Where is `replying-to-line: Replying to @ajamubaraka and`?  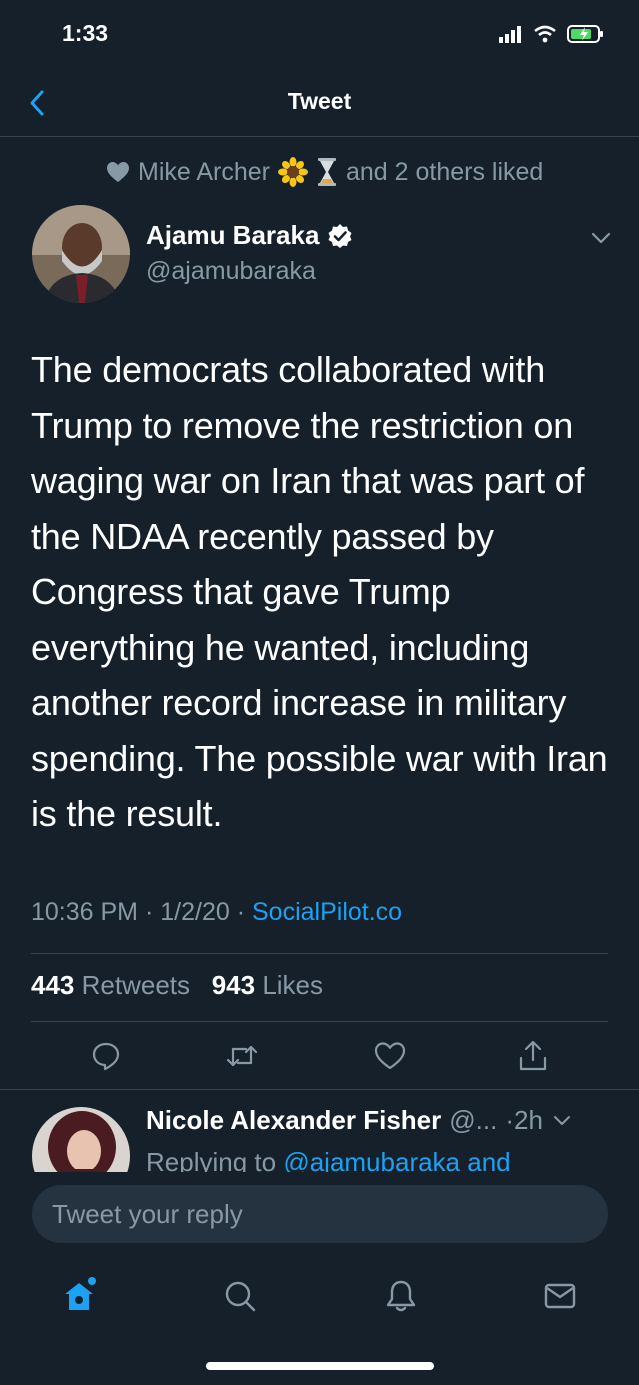 replying-to-line: Replying to @ajamubaraka and is located at coordinates (328, 1159).